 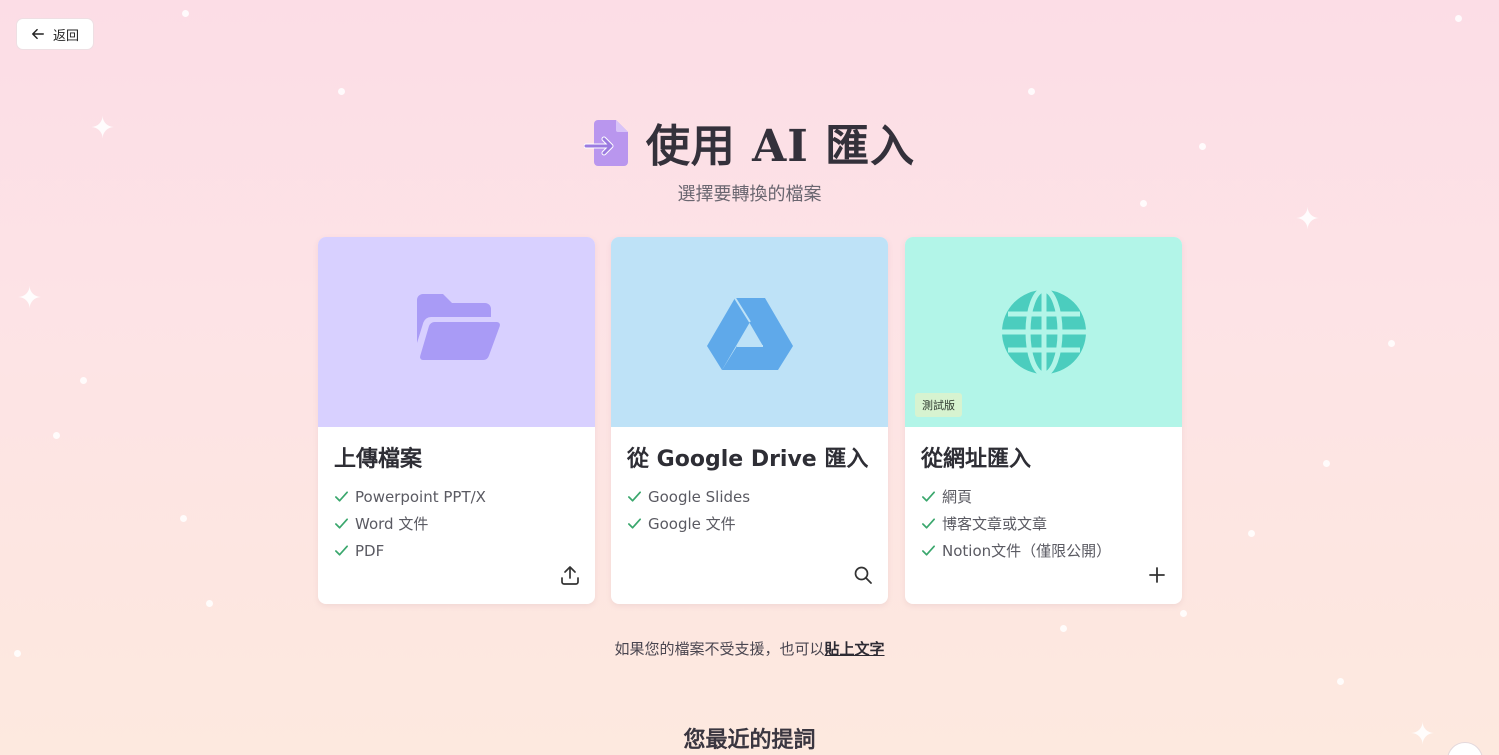 I want to click on search-icon, so click(x=863, y=575).